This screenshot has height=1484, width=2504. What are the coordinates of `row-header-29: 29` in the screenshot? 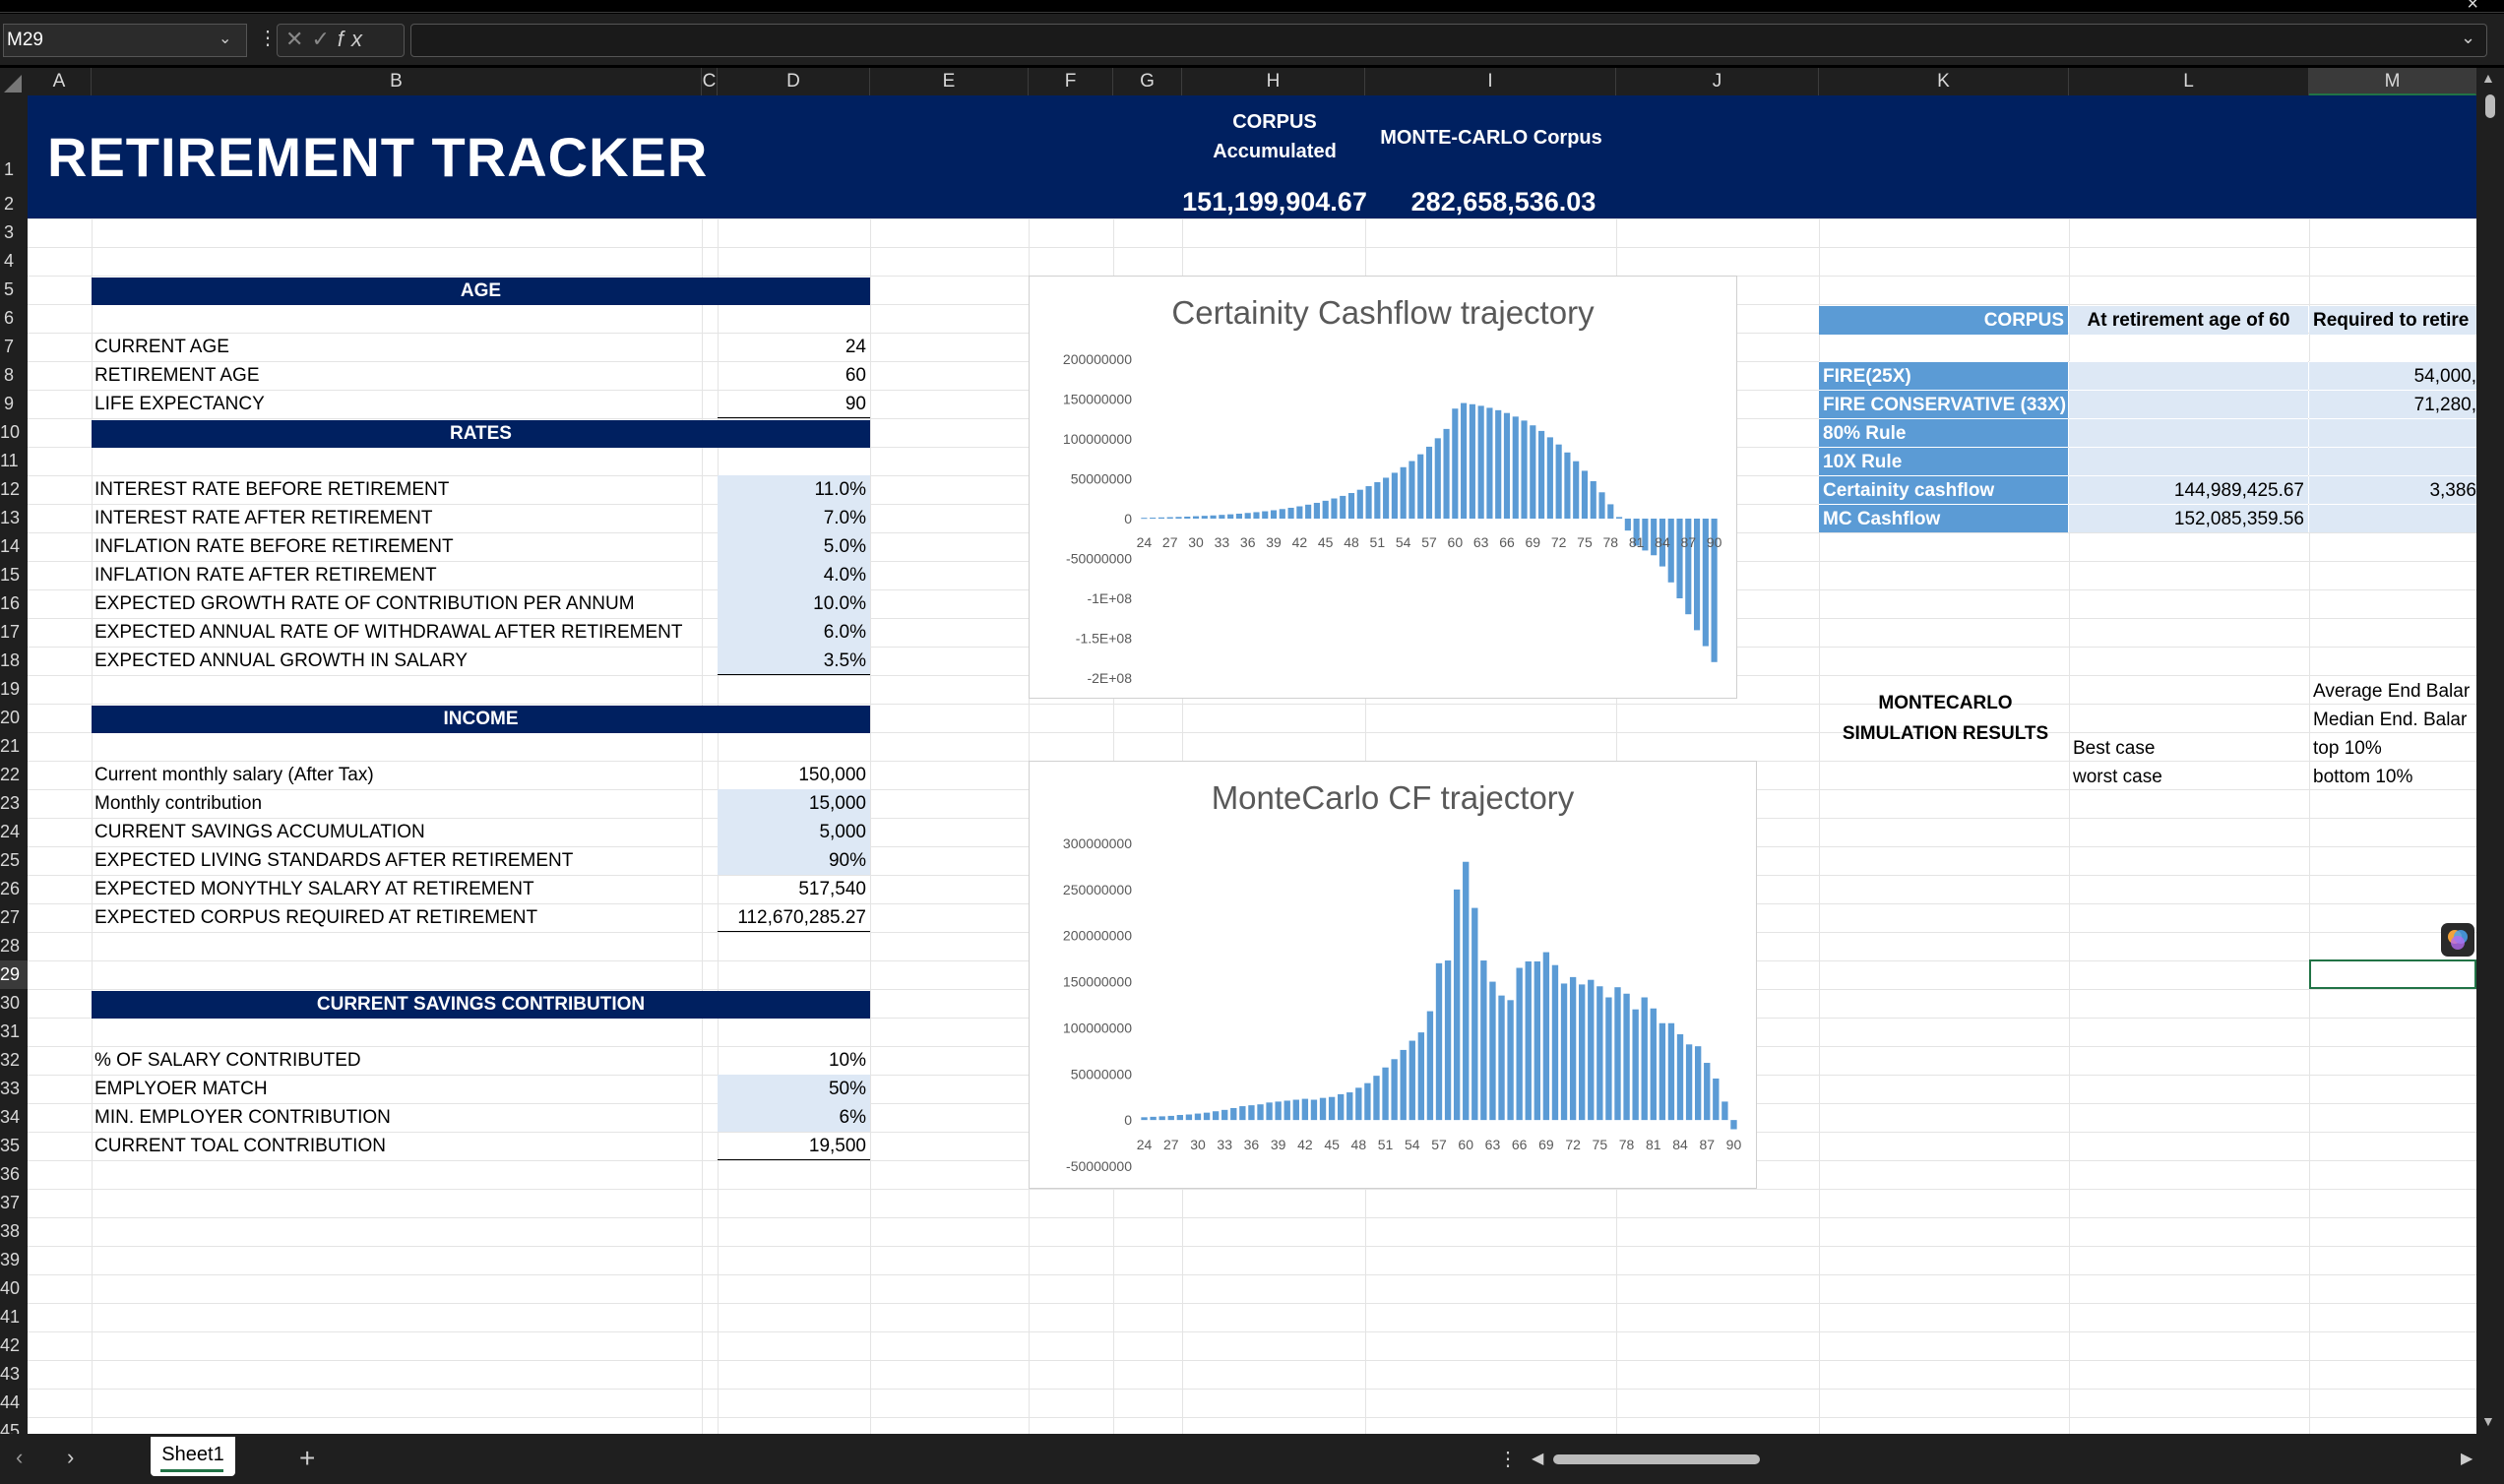 It's located at (14, 975).